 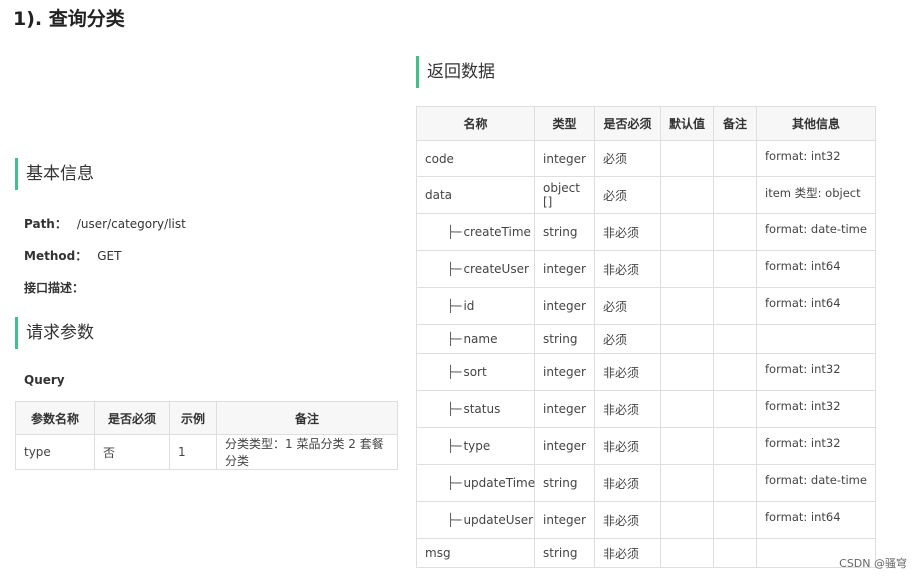 What do you see at coordinates (646, 483) in the screenshot?
I see `table-row: ├─ updateTime string 非必须 format: date-time` at bounding box center [646, 483].